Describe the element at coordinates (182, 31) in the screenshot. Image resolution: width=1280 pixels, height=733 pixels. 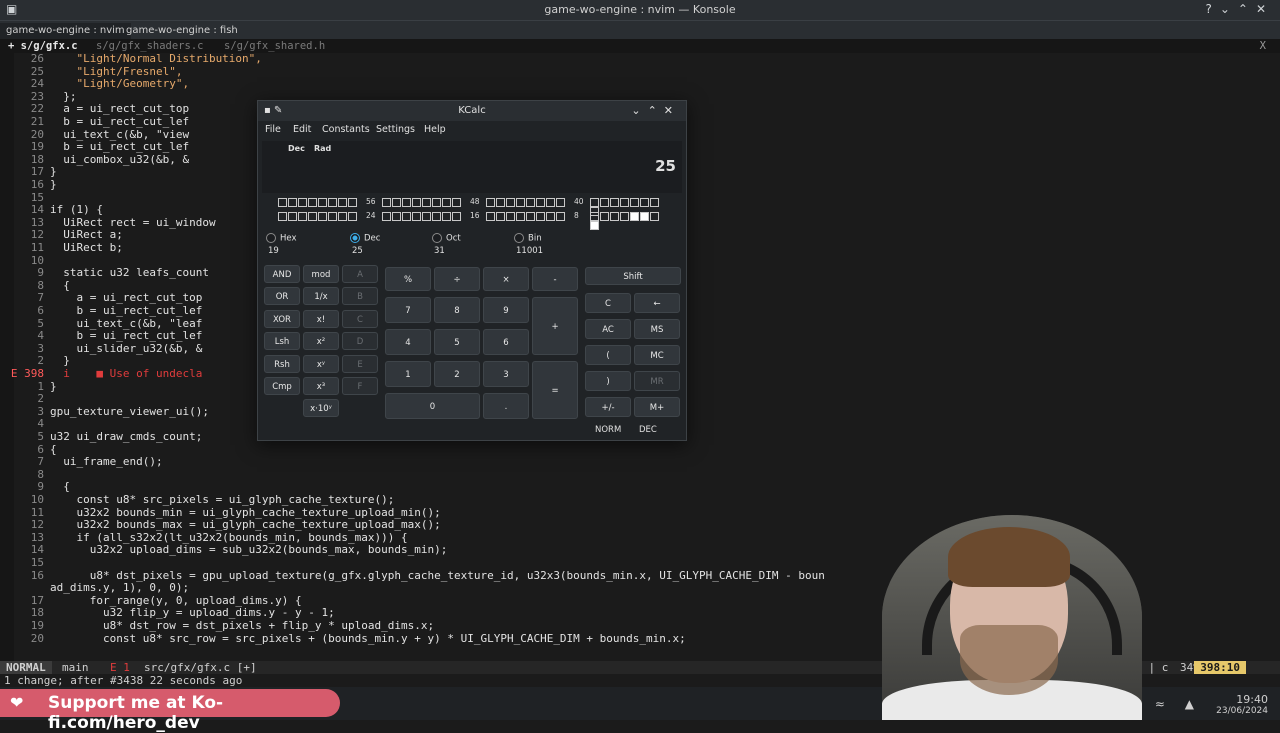
I see `konsole-tab-fish: game-wo-engine : fish` at that location.